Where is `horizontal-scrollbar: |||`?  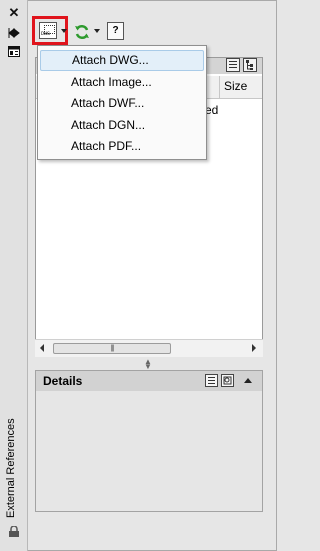 horizontal-scrollbar: ||| is located at coordinates (149, 348).